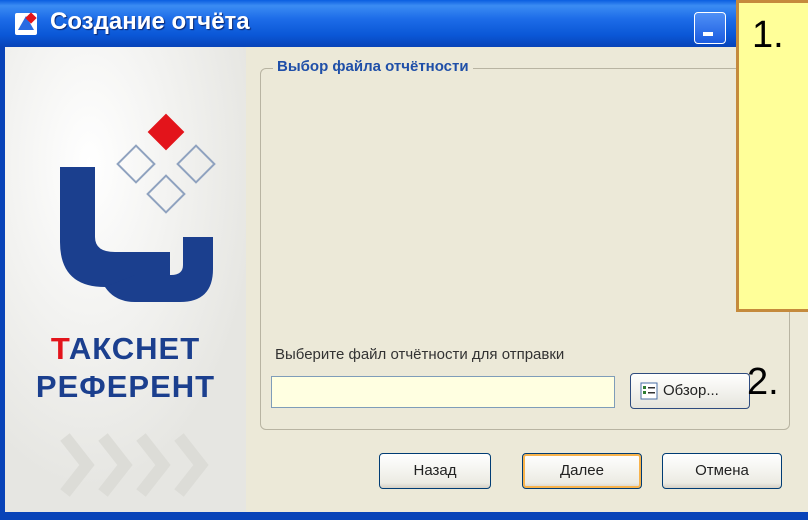 The width and height of the screenshot is (808, 520). Describe the element at coordinates (125, 386) in the screenshot. I see `brand-line-2: РЕФЕРЕНТ` at that location.